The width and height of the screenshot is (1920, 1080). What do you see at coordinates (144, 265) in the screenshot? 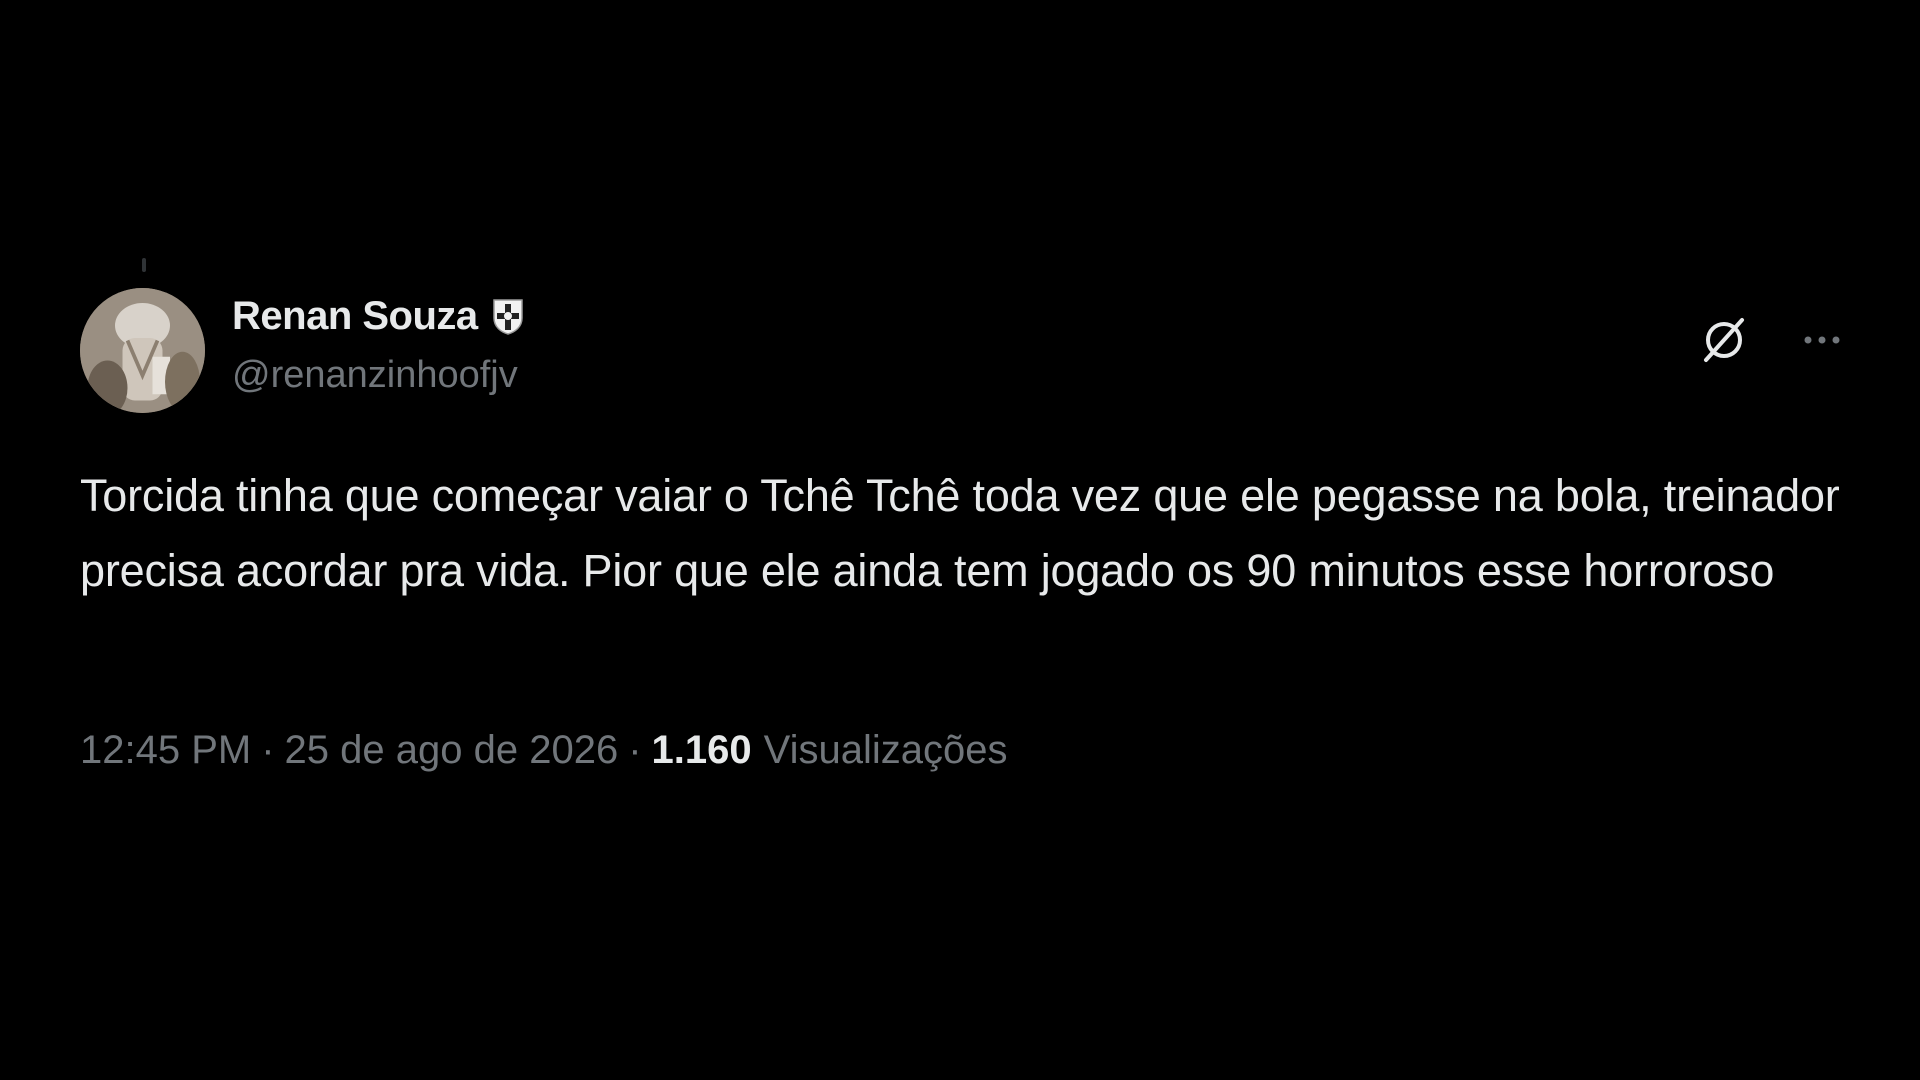
I see `thread-line` at bounding box center [144, 265].